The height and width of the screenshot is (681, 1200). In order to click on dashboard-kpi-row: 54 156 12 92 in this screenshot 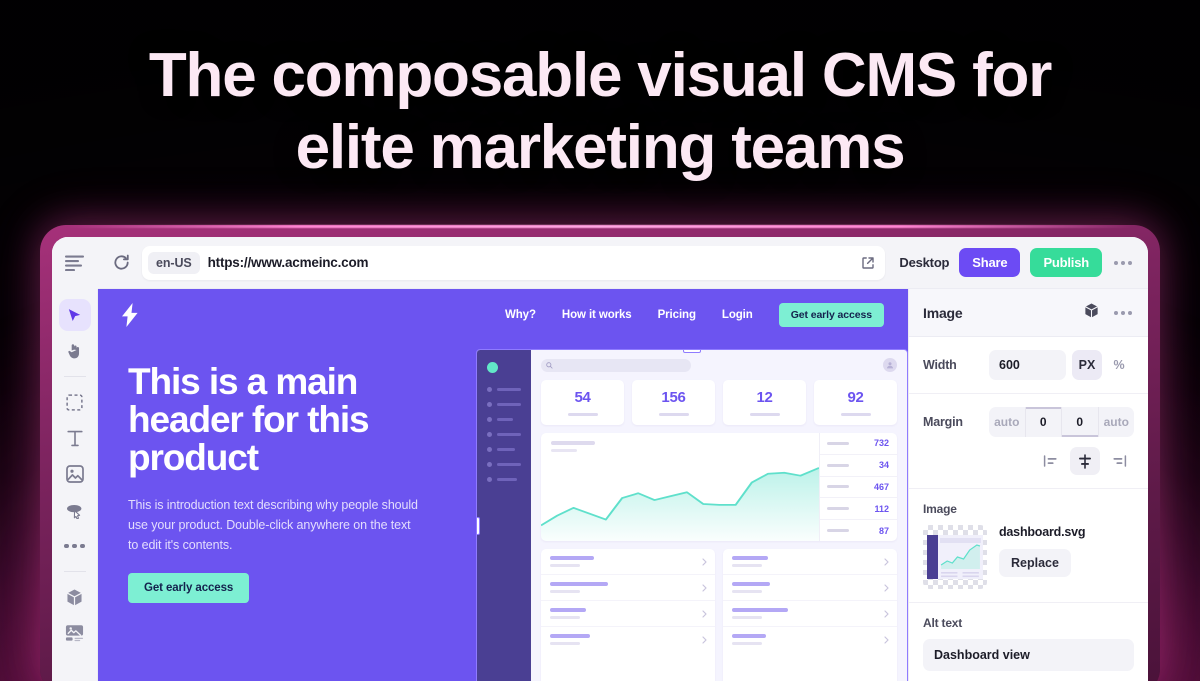, I will do `click(719, 402)`.